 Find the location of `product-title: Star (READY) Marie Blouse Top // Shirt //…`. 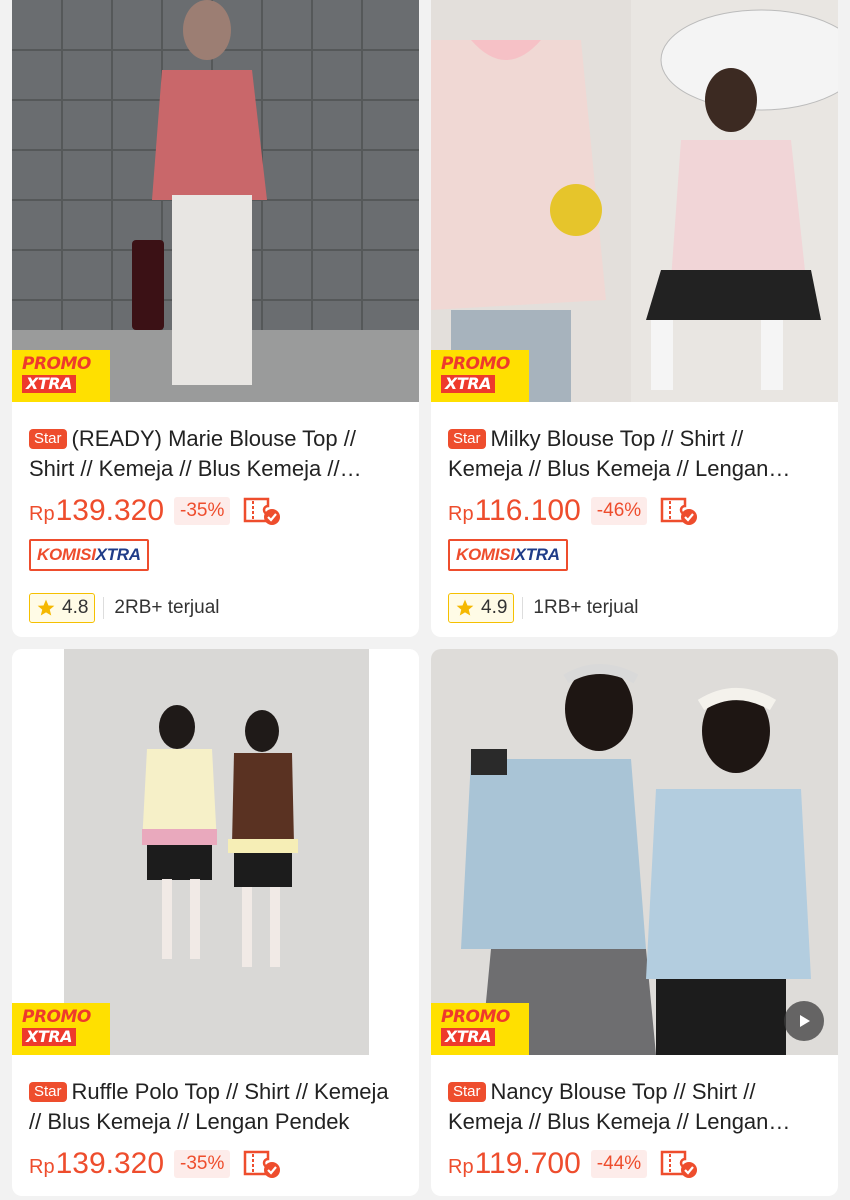

product-title: Star (READY) Marie Blouse Top // Shirt //… is located at coordinates (192, 453).